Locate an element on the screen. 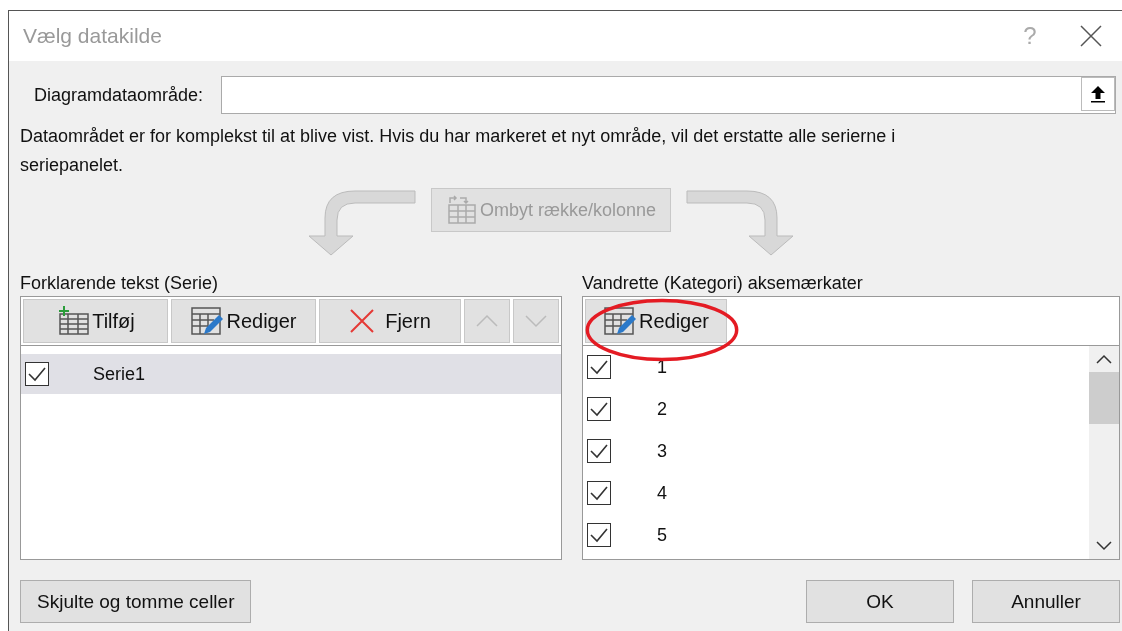  panel-title: Vandrette (Kategori) aksemærkater is located at coordinates (723, 283).